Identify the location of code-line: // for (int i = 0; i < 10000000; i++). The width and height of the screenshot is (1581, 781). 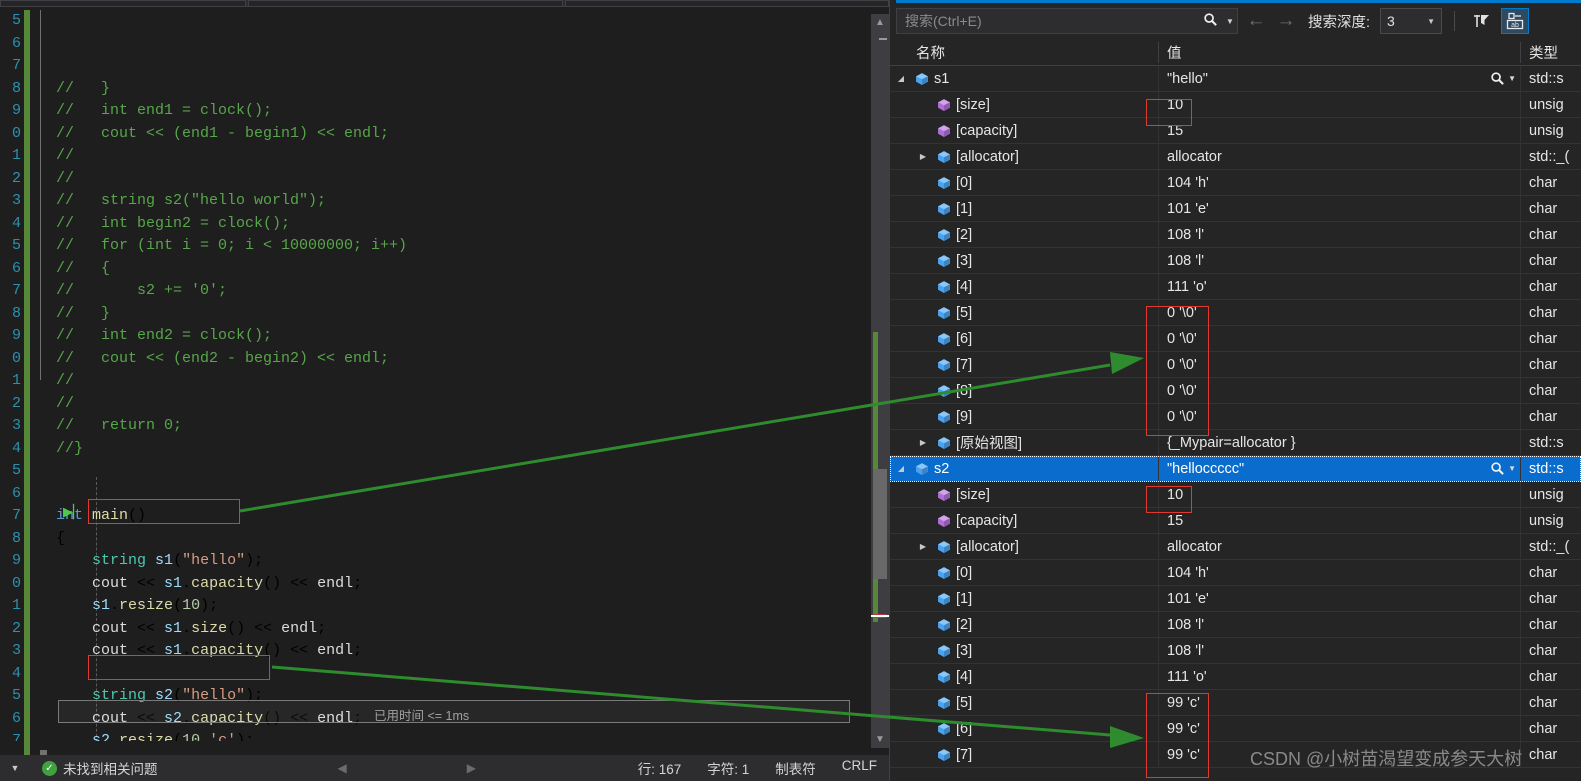
(470, 246).